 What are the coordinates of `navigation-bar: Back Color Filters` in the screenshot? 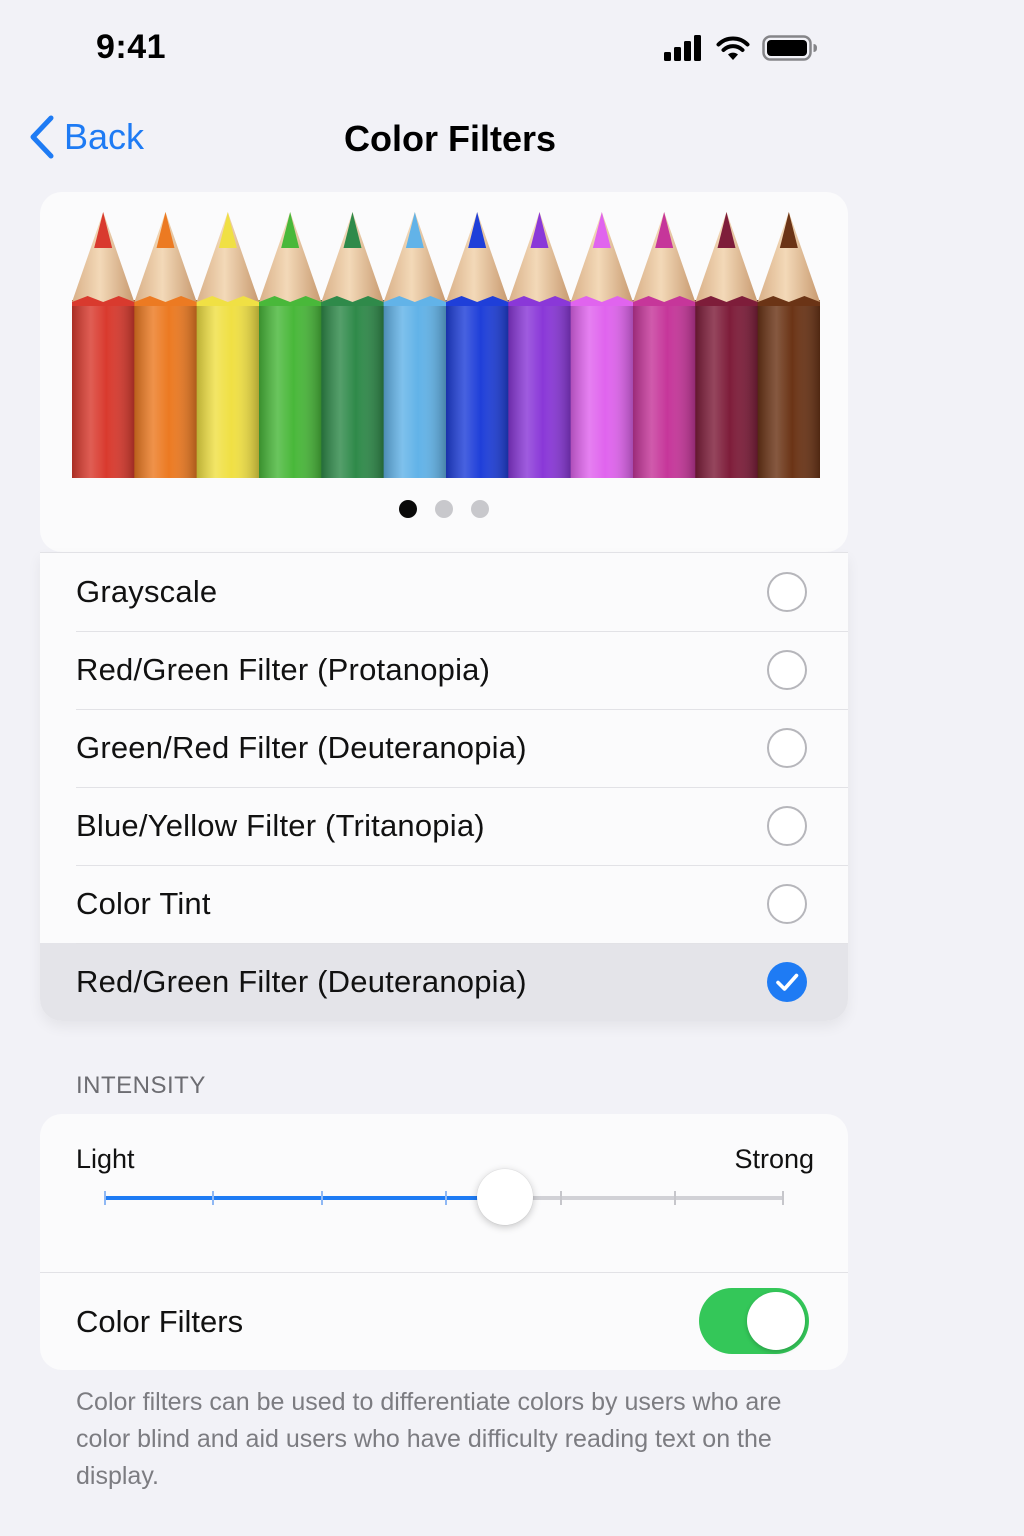 It's located at (512, 140).